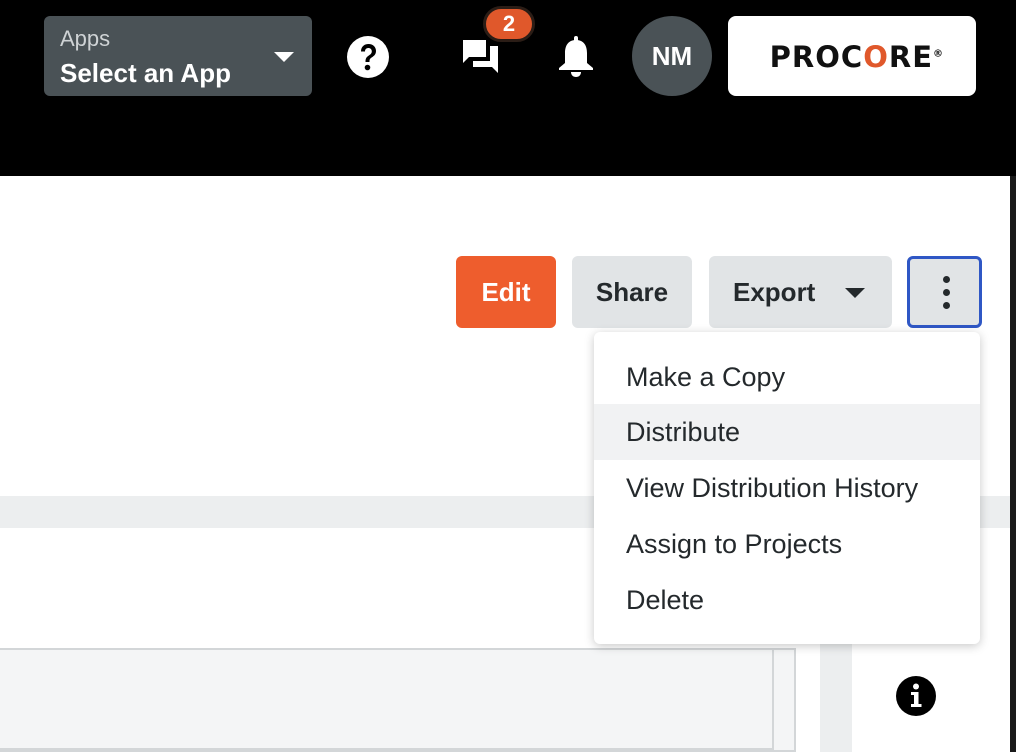 The image size is (1016, 752). I want to click on menu-item-delete: Delete, so click(787, 600).